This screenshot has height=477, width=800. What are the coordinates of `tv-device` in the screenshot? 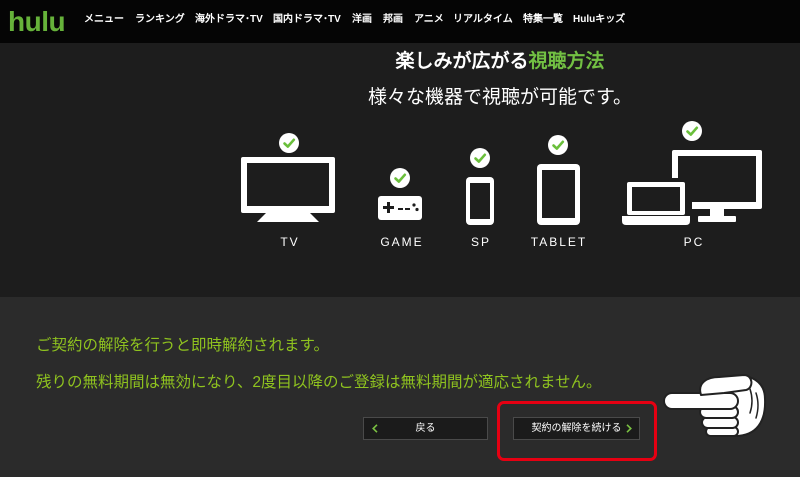 It's located at (288, 177).